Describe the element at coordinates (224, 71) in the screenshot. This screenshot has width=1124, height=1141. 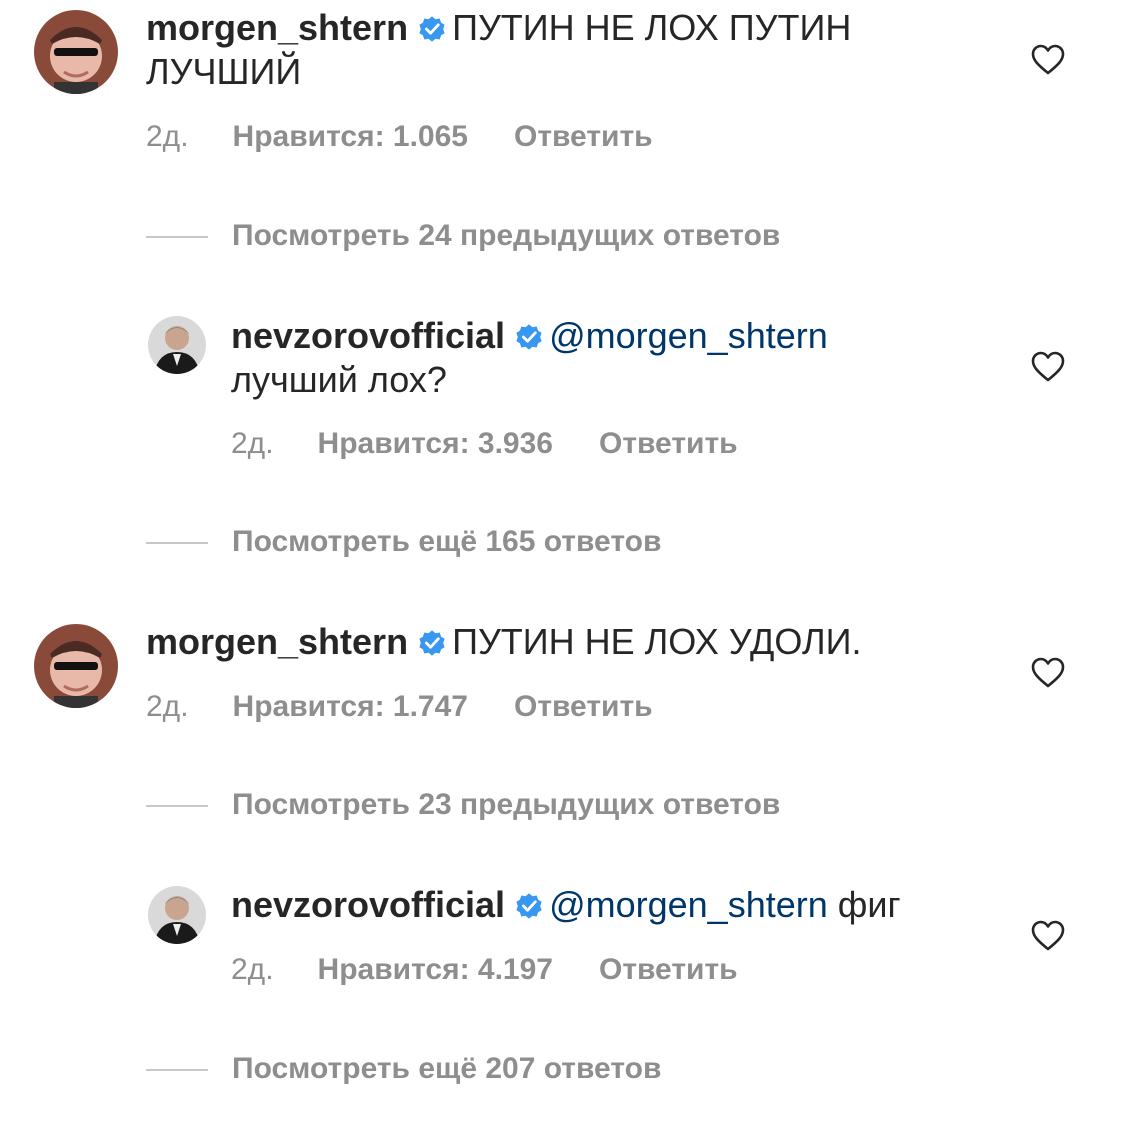
I see `comment-text-line2: ЛУЧШИЙ` at that location.